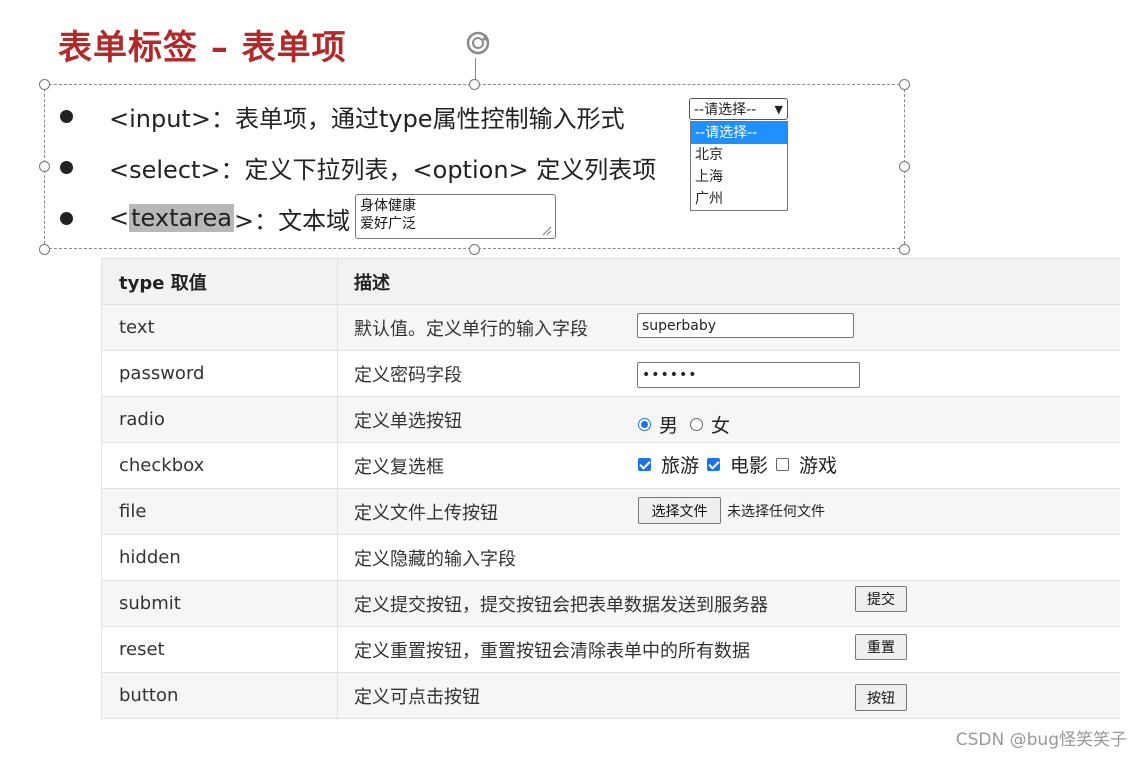 This screenshot has height=757, width=1143. I want to click on resize-handle-bl, so click(44, 249).